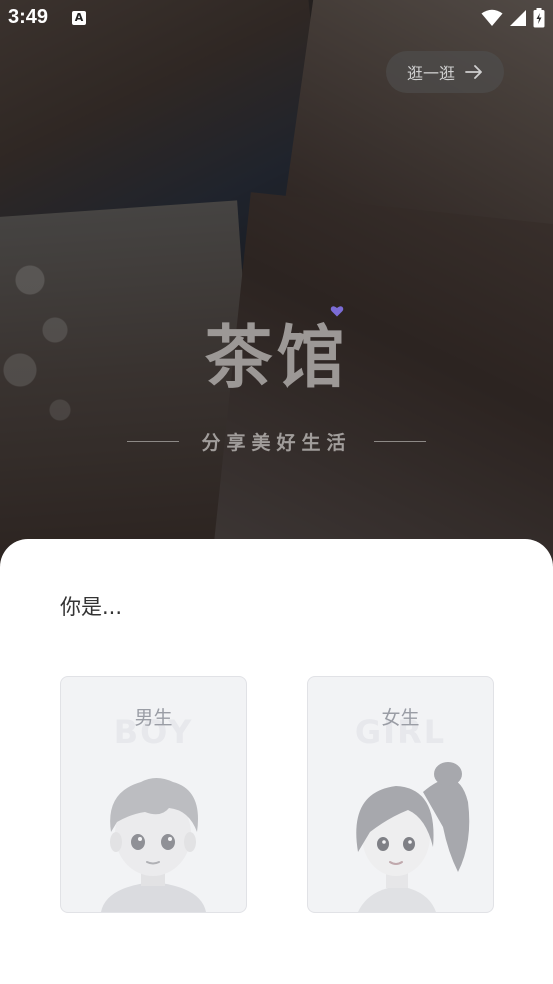  I want to click on brand-block: 茶馆, so click(276, 351).